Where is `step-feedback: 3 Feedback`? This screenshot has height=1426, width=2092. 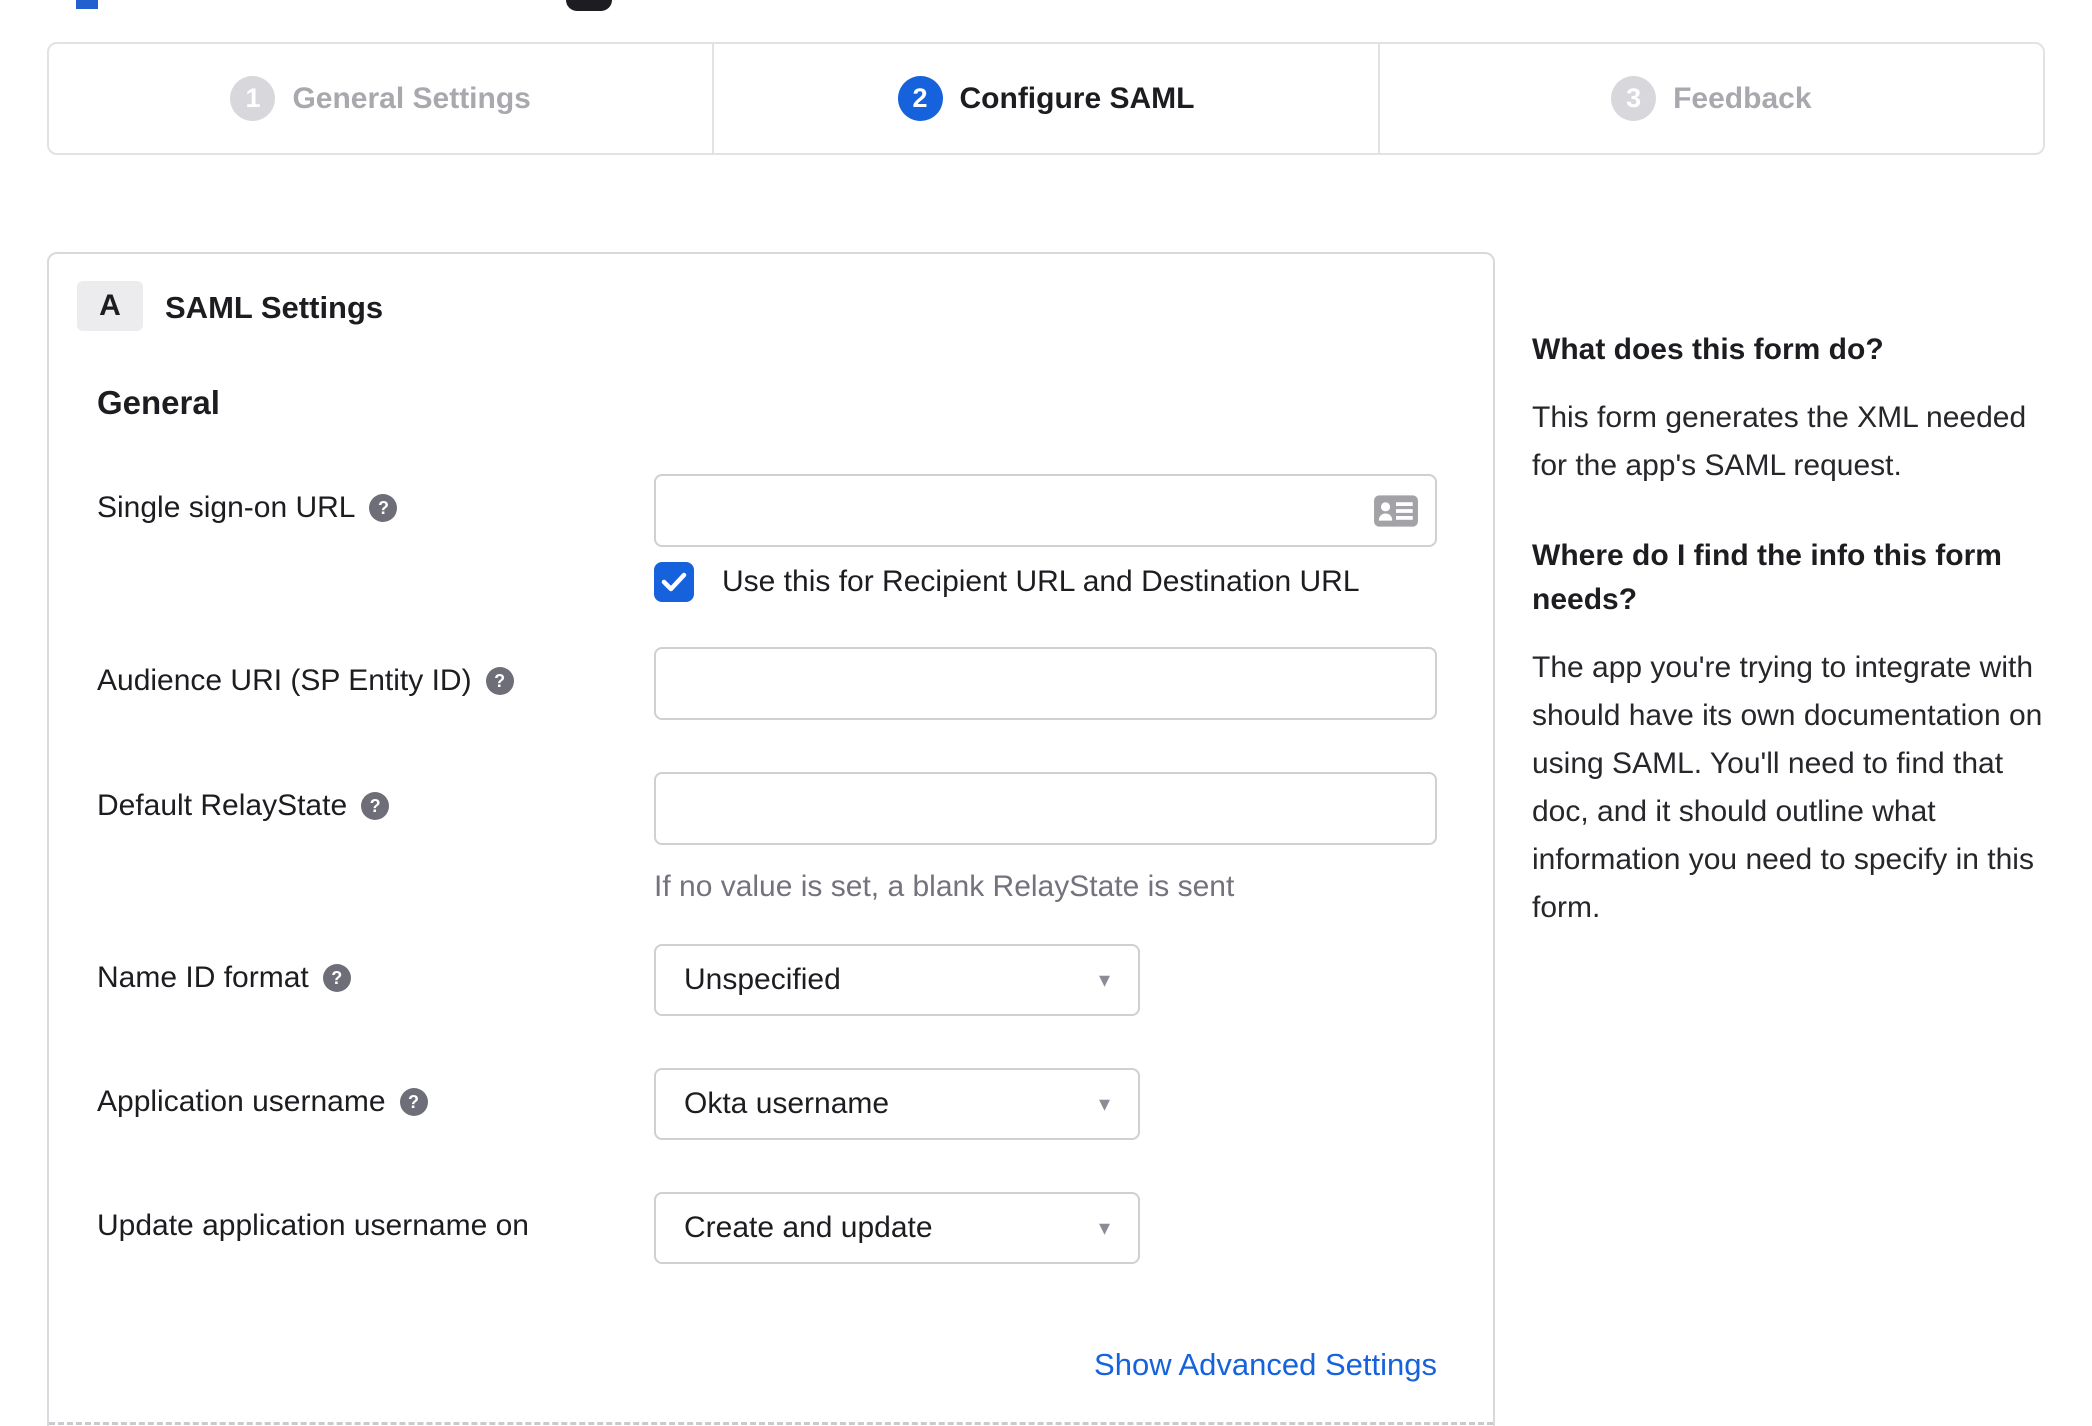 step-feedback: 3 Feedback is located at coordinates (1710, 98).